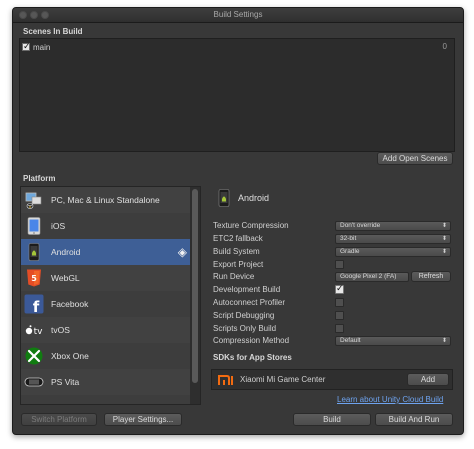 The width and height of the screenshot is (474, 449). Describe the element at coordinates (245, 328) in the screenshot. I see `scripts-only-build-label: Scripts Only Build` at that location.